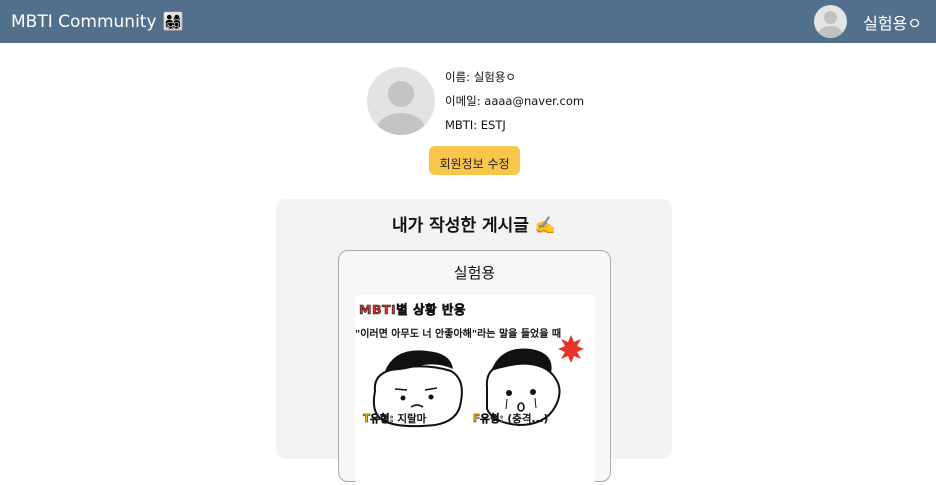  I want to click on profile-name: 이름: 실험용ㅇ, so click(481, 77).